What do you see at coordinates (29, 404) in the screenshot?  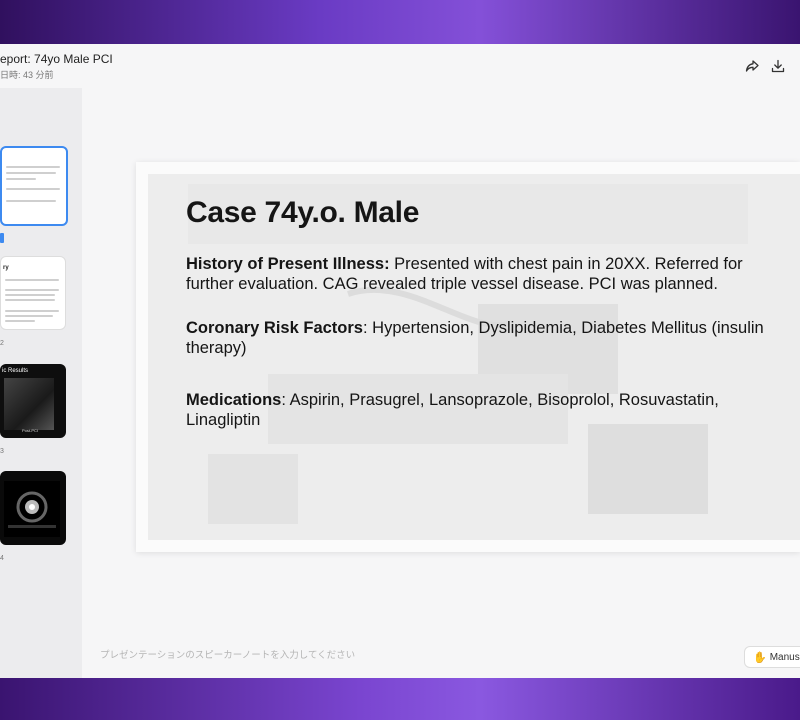 I see `angiography-image` at bounding box center [29, 404].